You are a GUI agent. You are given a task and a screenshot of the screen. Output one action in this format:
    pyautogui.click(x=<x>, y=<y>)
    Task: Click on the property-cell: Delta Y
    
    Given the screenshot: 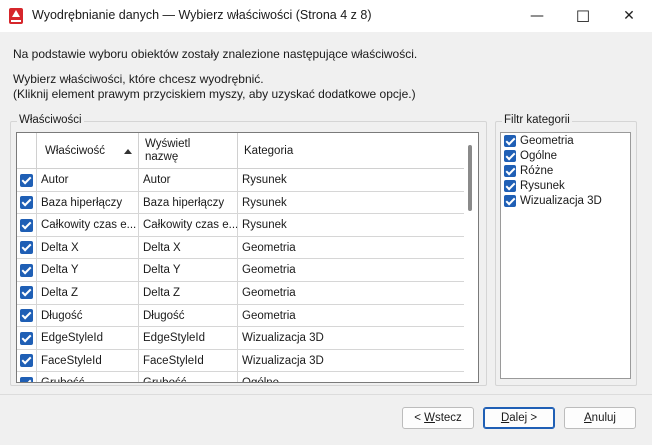 What is the action you would take?
    pyautogui.click(x=88, y=270)
    